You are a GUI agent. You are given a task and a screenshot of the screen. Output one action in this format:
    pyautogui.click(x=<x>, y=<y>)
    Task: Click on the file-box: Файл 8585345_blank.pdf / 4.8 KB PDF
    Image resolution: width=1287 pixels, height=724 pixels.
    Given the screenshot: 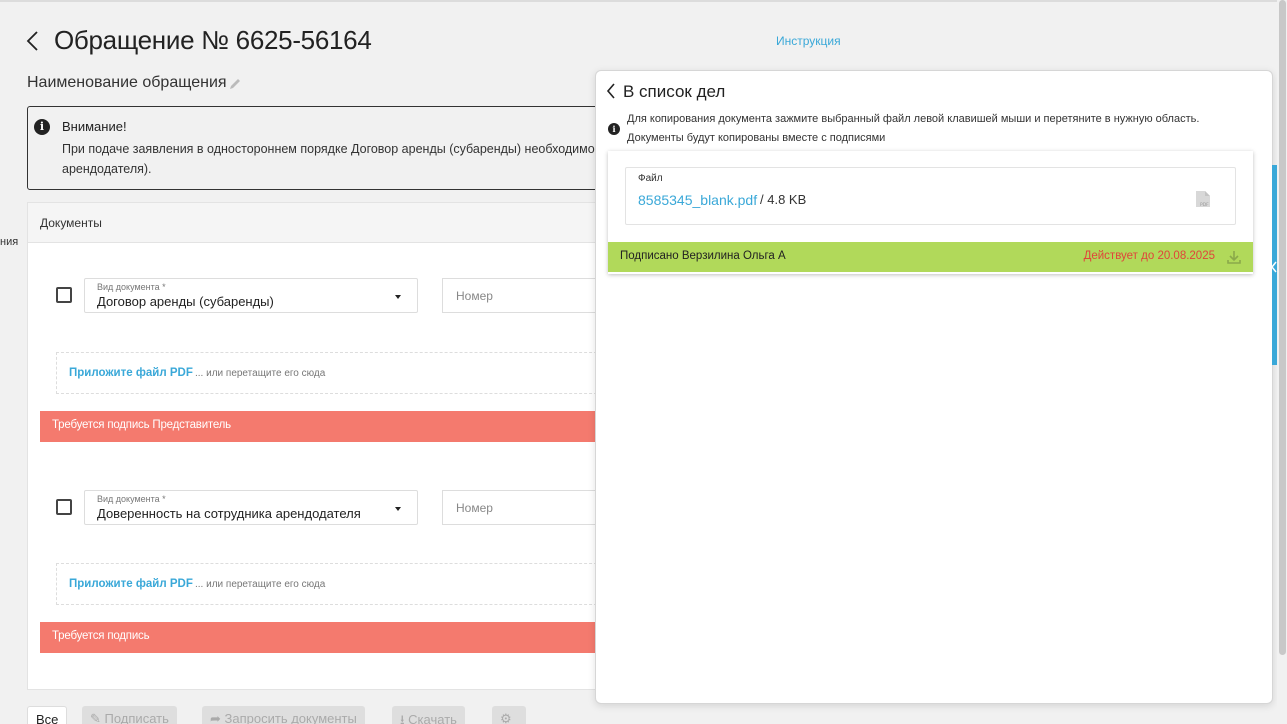 What is the action you would take?
    pyautogui.click(x=930, y=196)
    